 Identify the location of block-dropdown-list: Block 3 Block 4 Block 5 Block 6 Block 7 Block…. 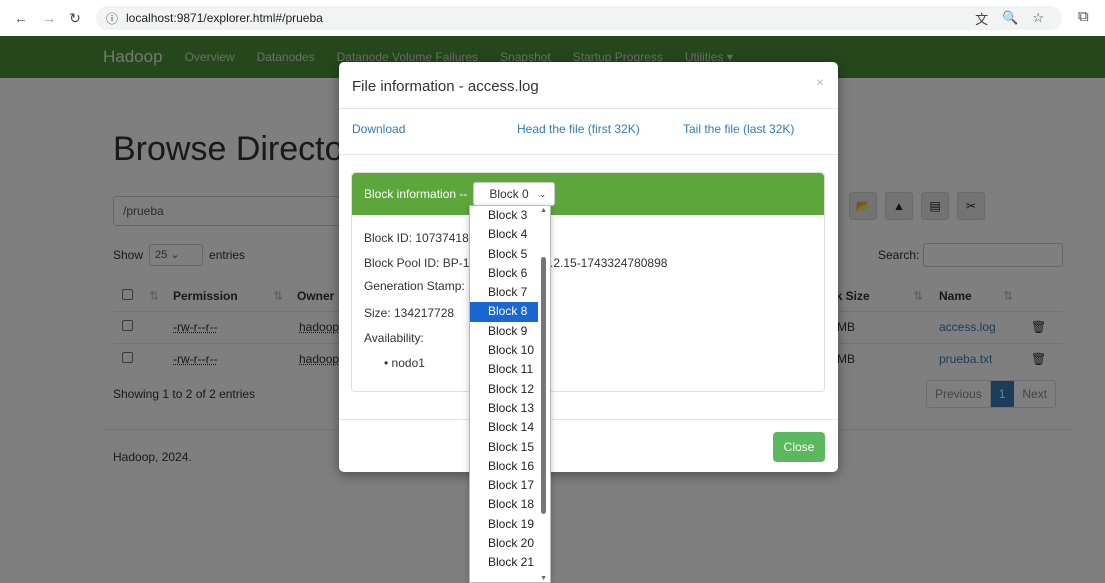
(510, 394).